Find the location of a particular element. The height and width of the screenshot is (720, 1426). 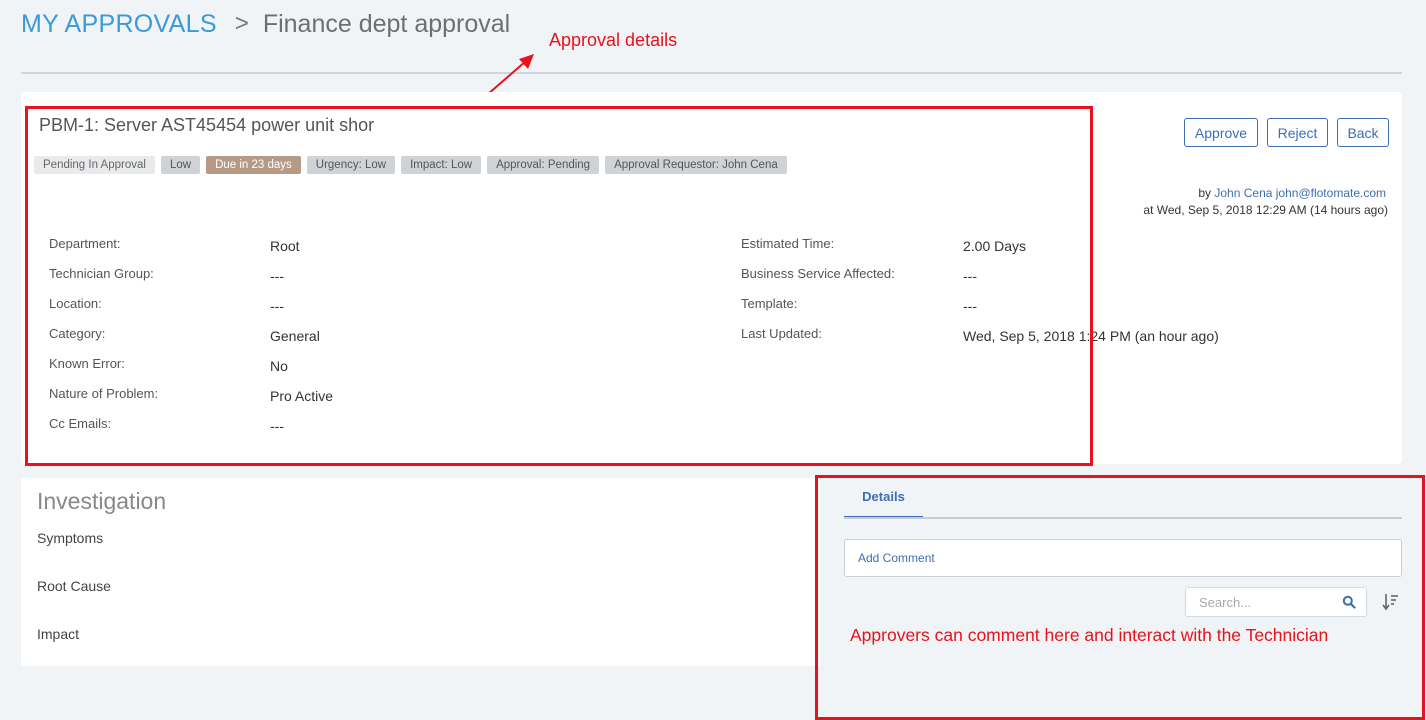

root-cause-label: Root Cause is located at coordinates (74, 586).